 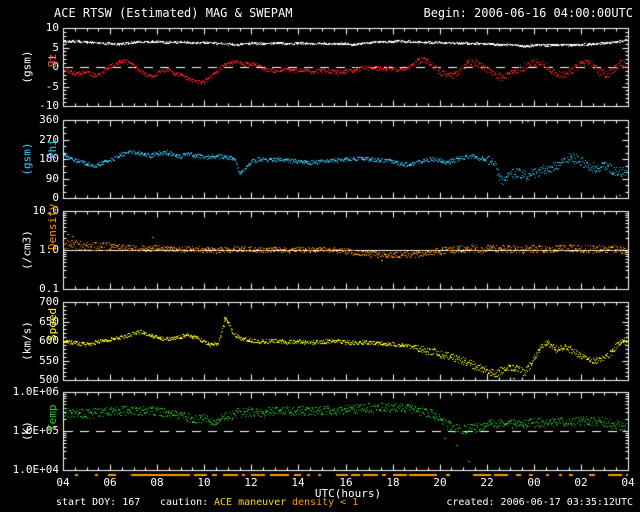 What do you see at coordinates (49, 119) in the screenshot?
I see `y-tick-label: 360` at bounding box center [49, 119].